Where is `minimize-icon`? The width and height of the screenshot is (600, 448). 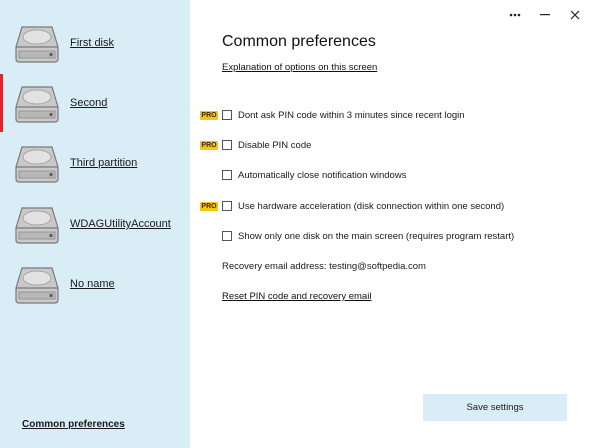 minimize-icon is located at coordinates (545, 15).